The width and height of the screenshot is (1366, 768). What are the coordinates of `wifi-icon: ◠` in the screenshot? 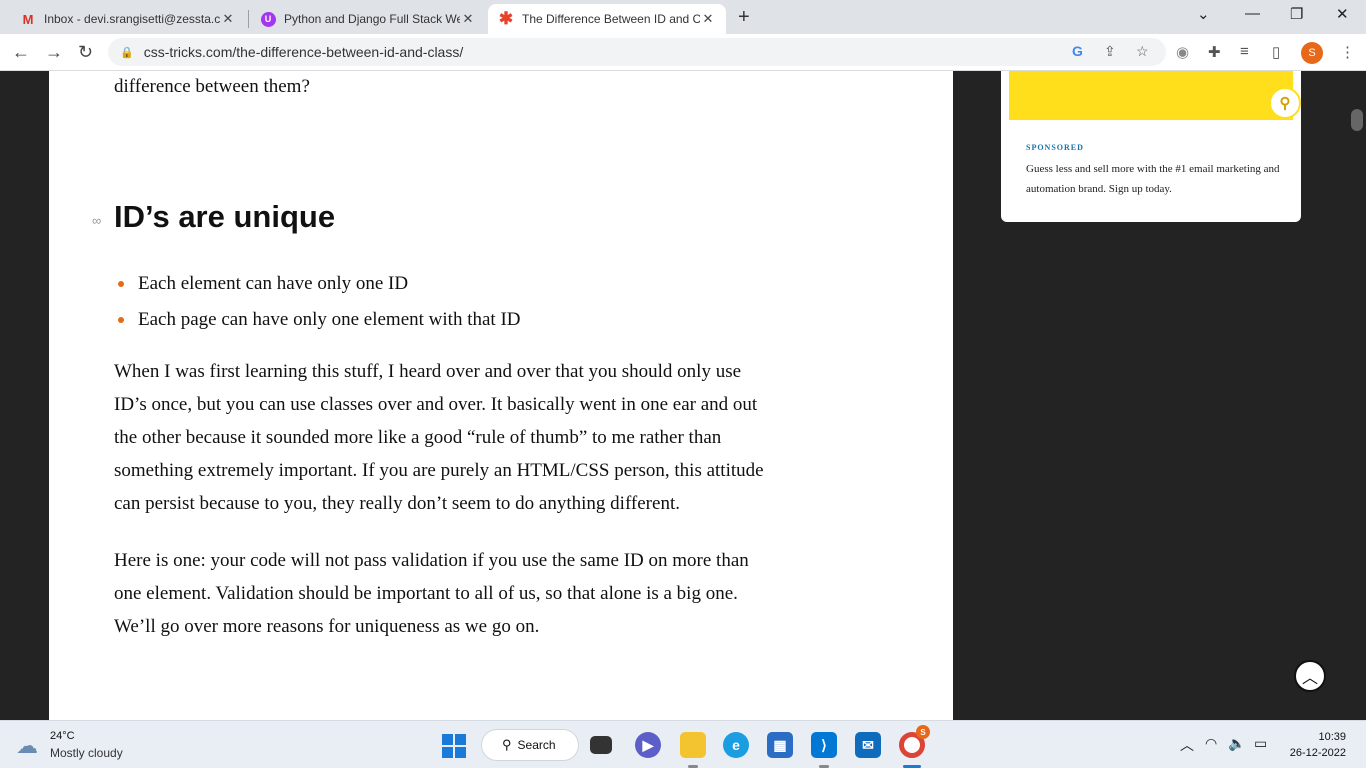 It's located at (1211, 743).